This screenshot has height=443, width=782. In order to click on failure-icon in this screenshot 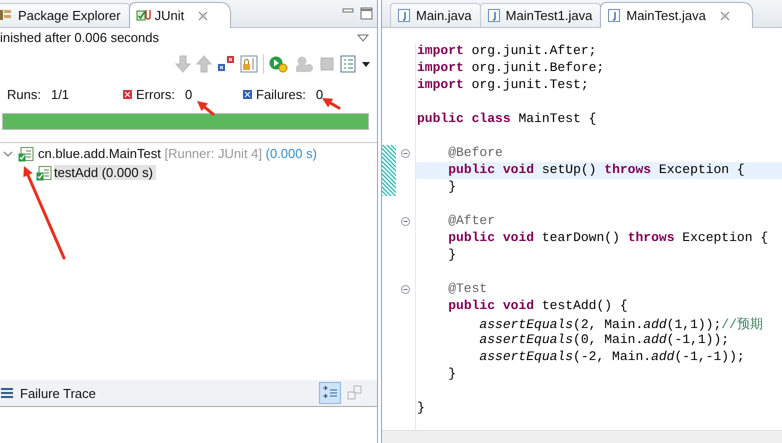, I will do `click(247, 94)`.